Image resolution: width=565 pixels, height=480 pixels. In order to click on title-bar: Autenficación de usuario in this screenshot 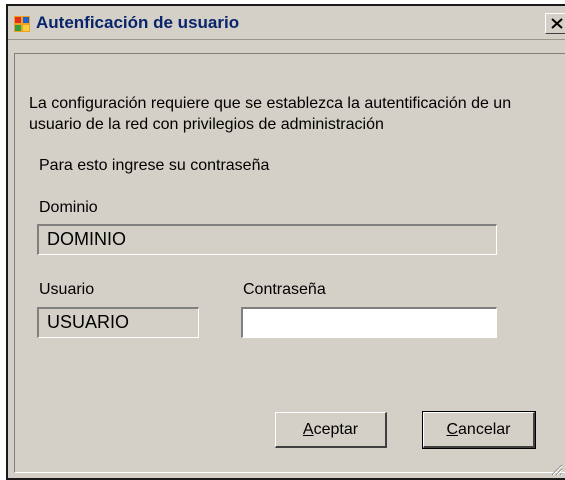, I will do `click(286, 23)`.